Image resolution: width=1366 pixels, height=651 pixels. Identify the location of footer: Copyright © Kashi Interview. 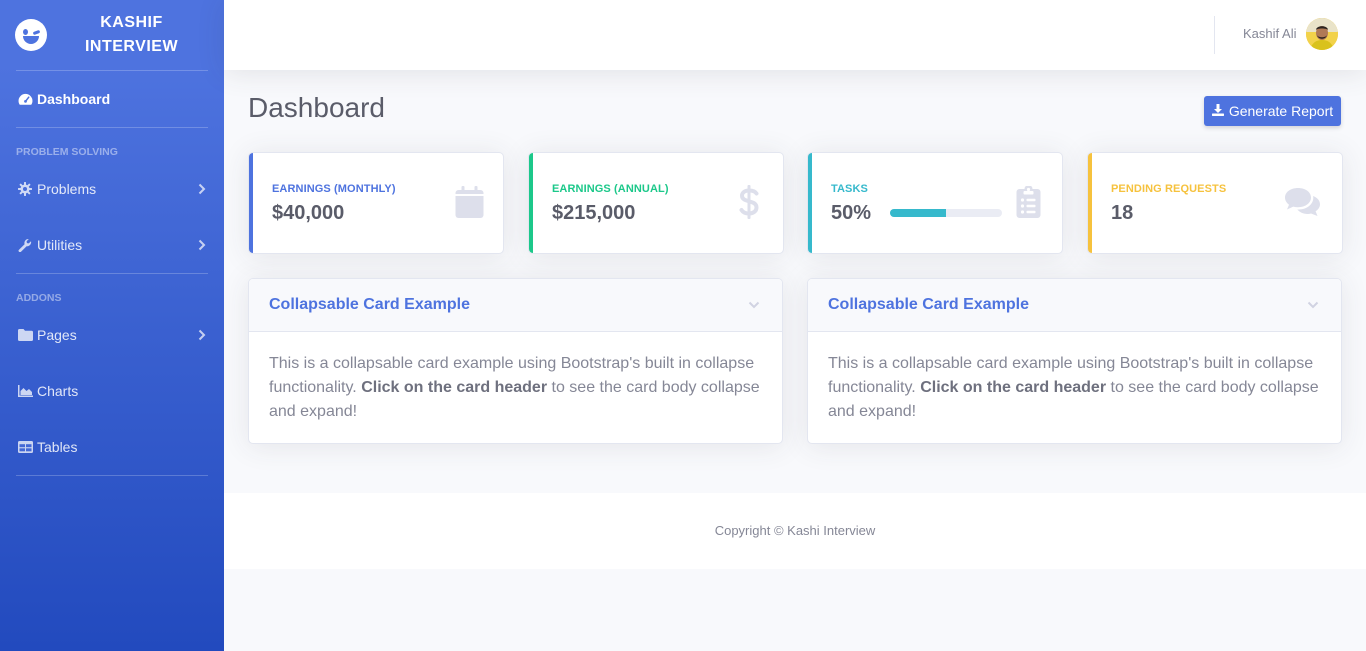
(795, 531).